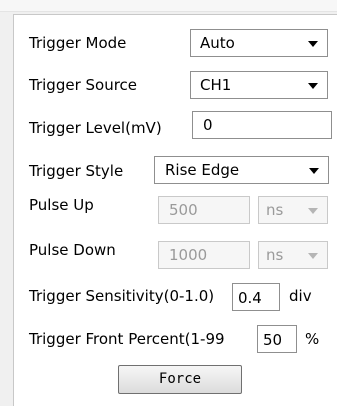  I want to click on trigger-front-percent-label: Trigger Front Percent(1-99, so click(127, 339).